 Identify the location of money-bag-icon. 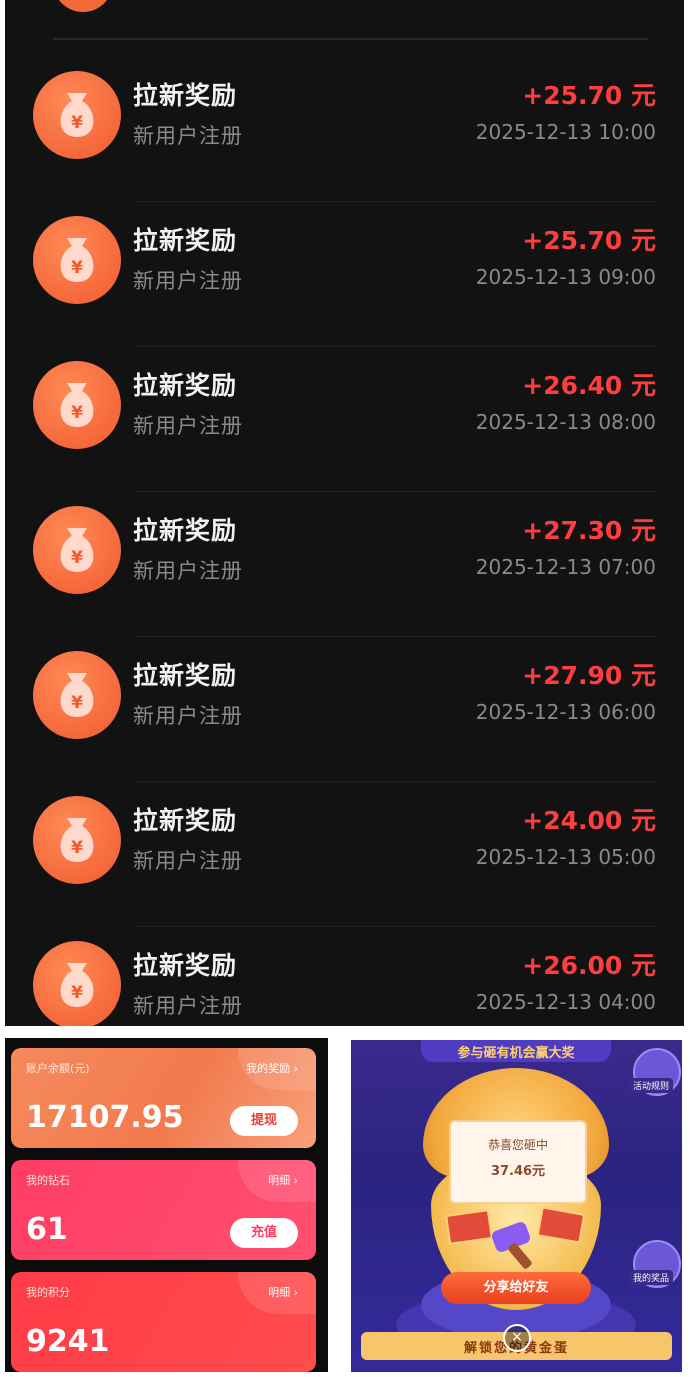
(83, 6).